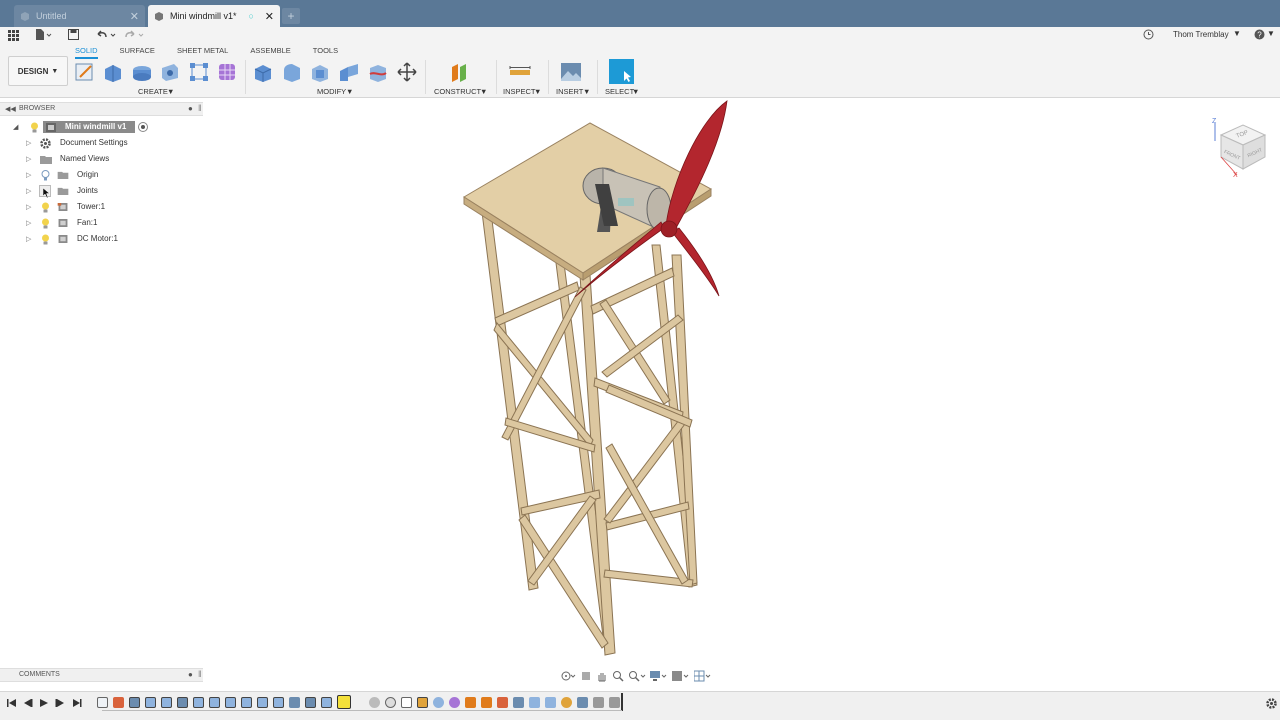 The height and width of the screenshot is (720, 1280). I want to click on tab-untitled: Untitled ✕, so click(79, 16).